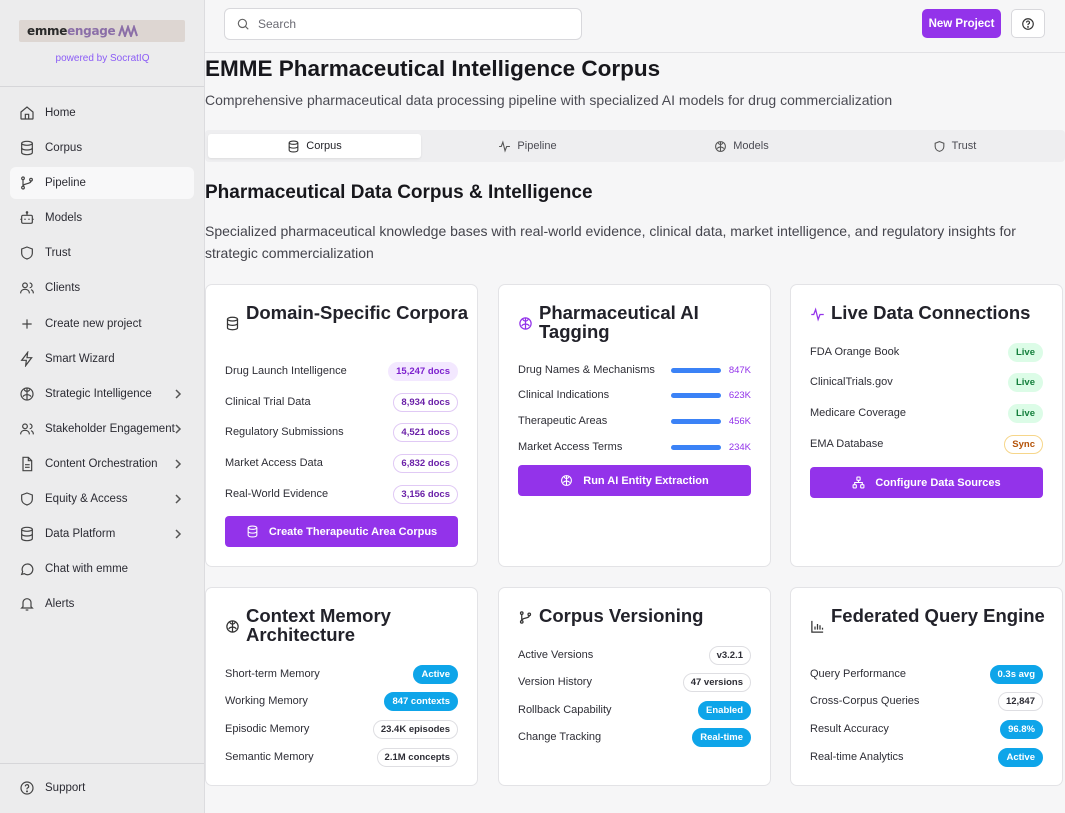 This screenshot has height=813, width=1065. Describe the element at coordinates (1016, 674) in the screenshot. I see `metric-badge: 0.3s avg` at that location.